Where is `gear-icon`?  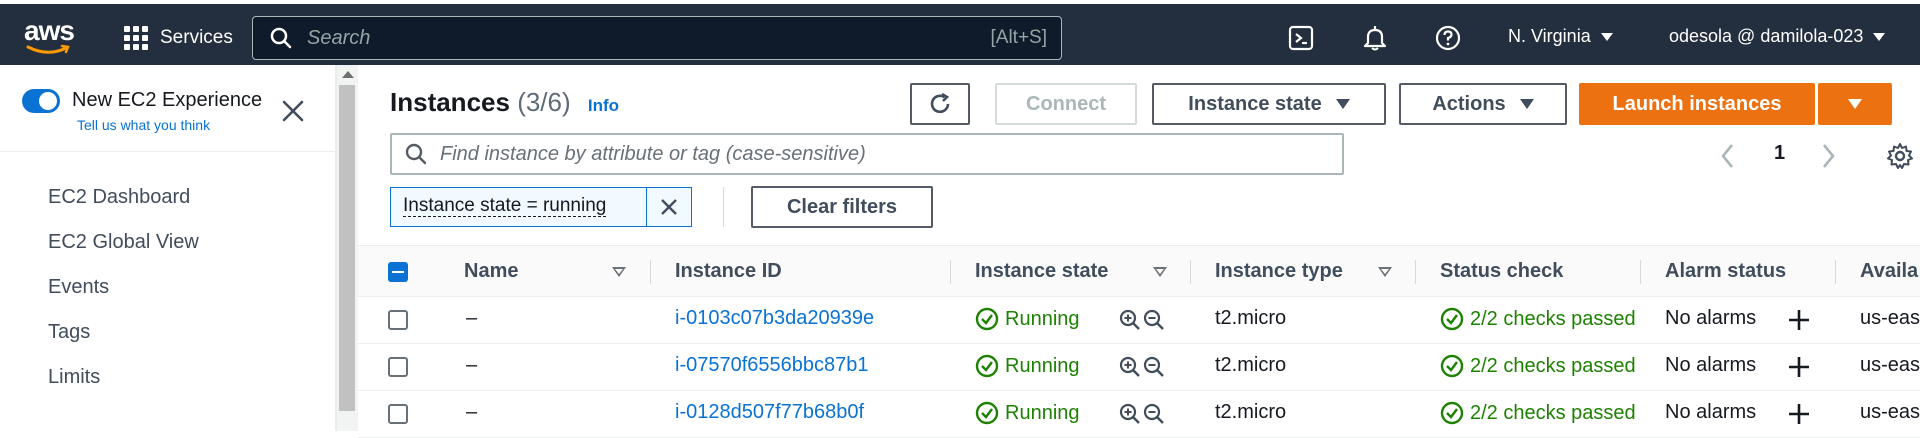
gear-icon is located at coordinates (1900, 156).